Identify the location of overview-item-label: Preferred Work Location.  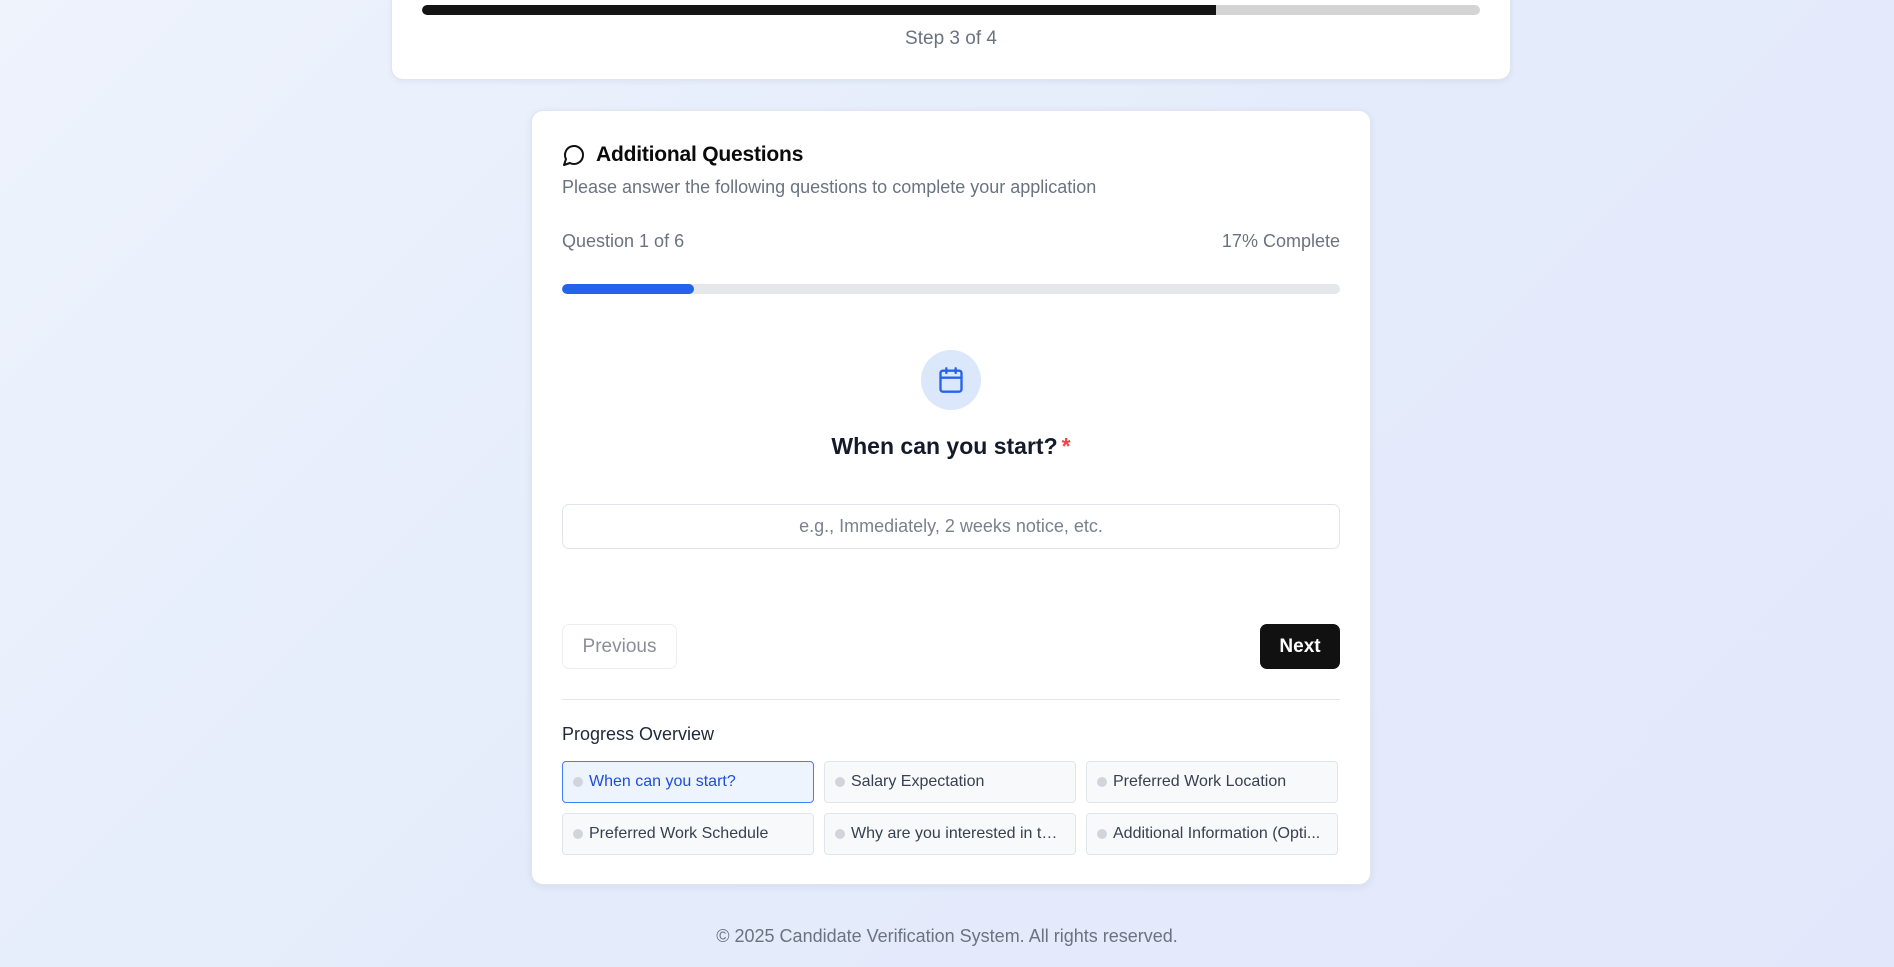
(1200, 781).